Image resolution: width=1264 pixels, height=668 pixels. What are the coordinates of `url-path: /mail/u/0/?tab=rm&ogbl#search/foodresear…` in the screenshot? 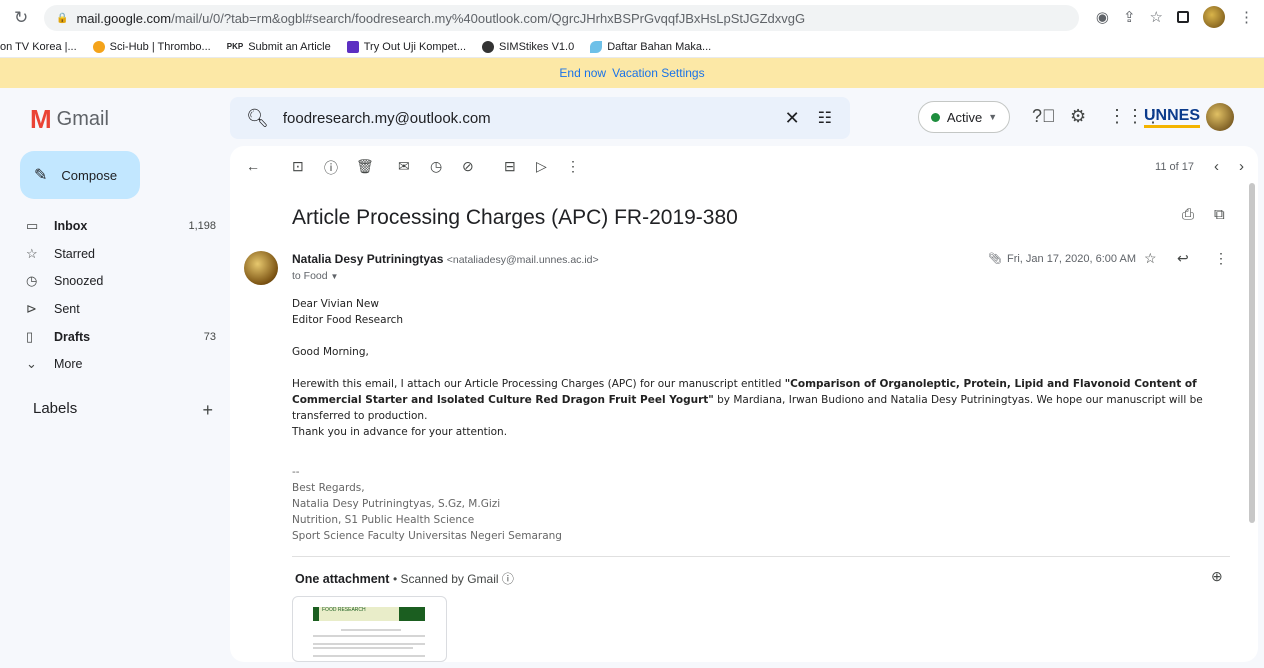 It's located at (488, 18).